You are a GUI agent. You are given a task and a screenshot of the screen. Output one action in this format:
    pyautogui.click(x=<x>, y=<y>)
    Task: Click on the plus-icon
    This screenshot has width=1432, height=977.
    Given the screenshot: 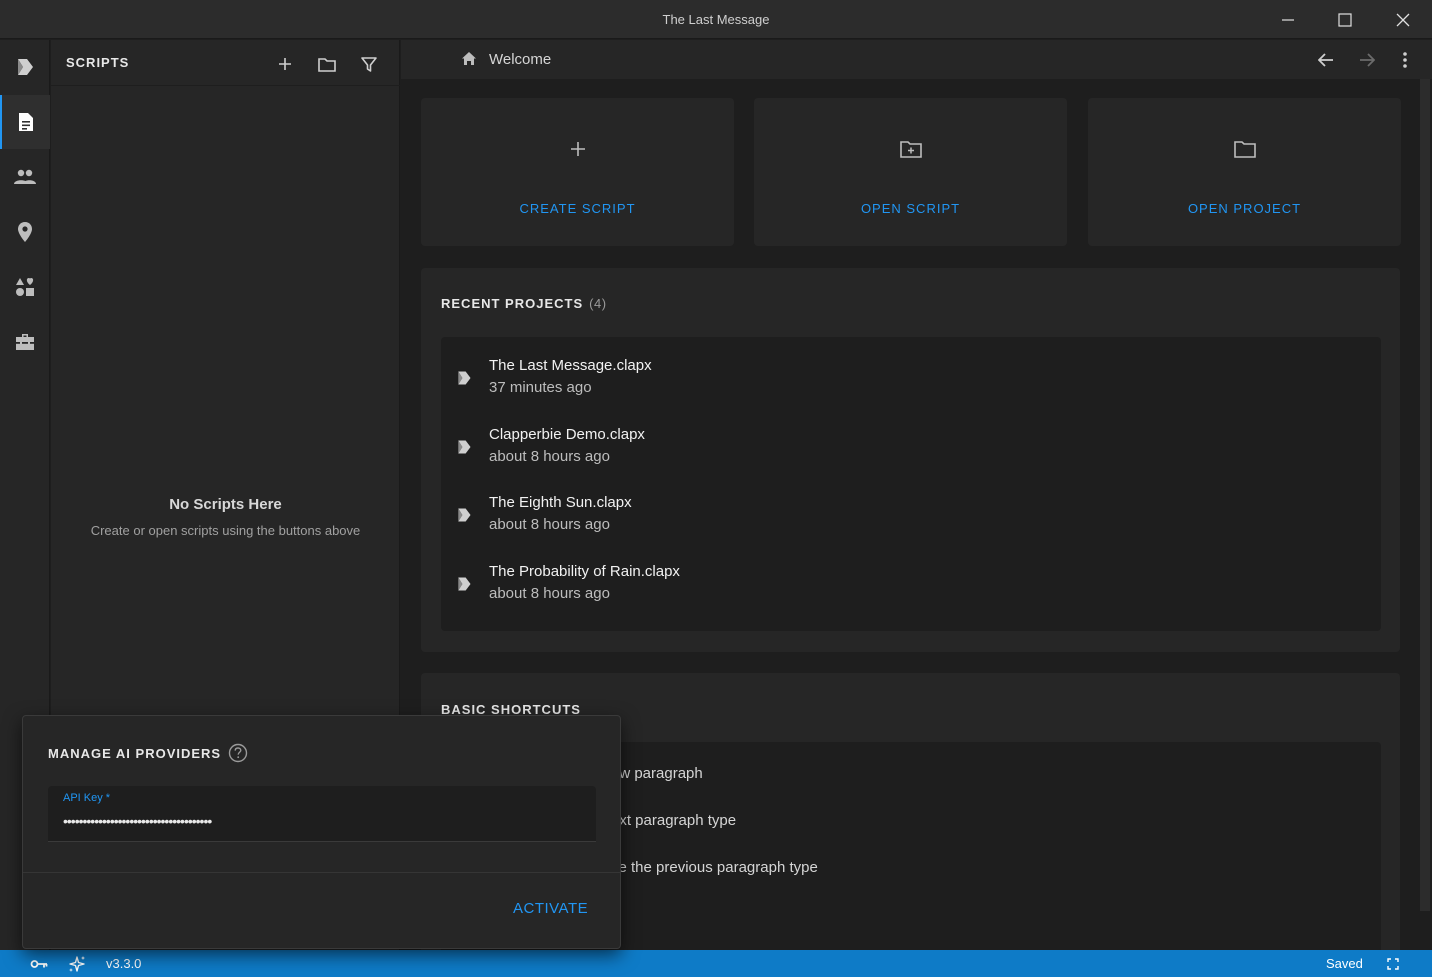 What is the action you would take?
    pyautogui.click(x=577, y=149)
    